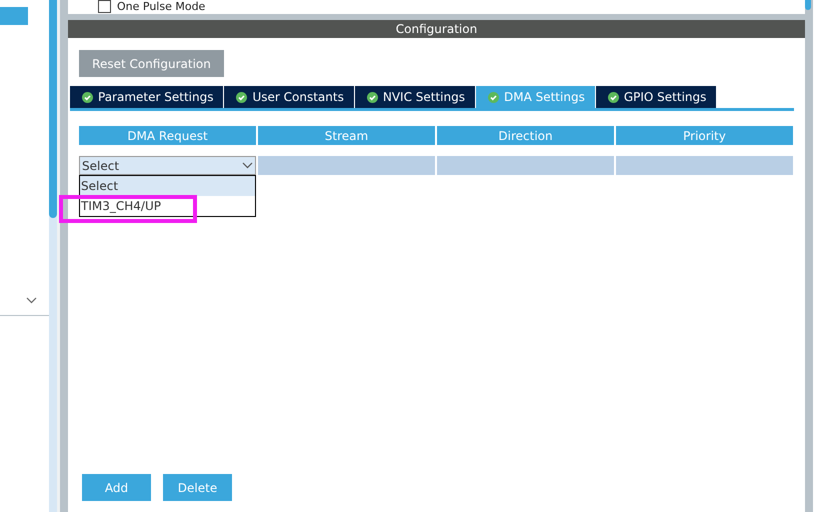 The width and height of the screenshot is (833, 512). What do you see at coordinates (346, 135) in the screenshot?
I see `column-header: Stream` at bounding box center [346, 135].